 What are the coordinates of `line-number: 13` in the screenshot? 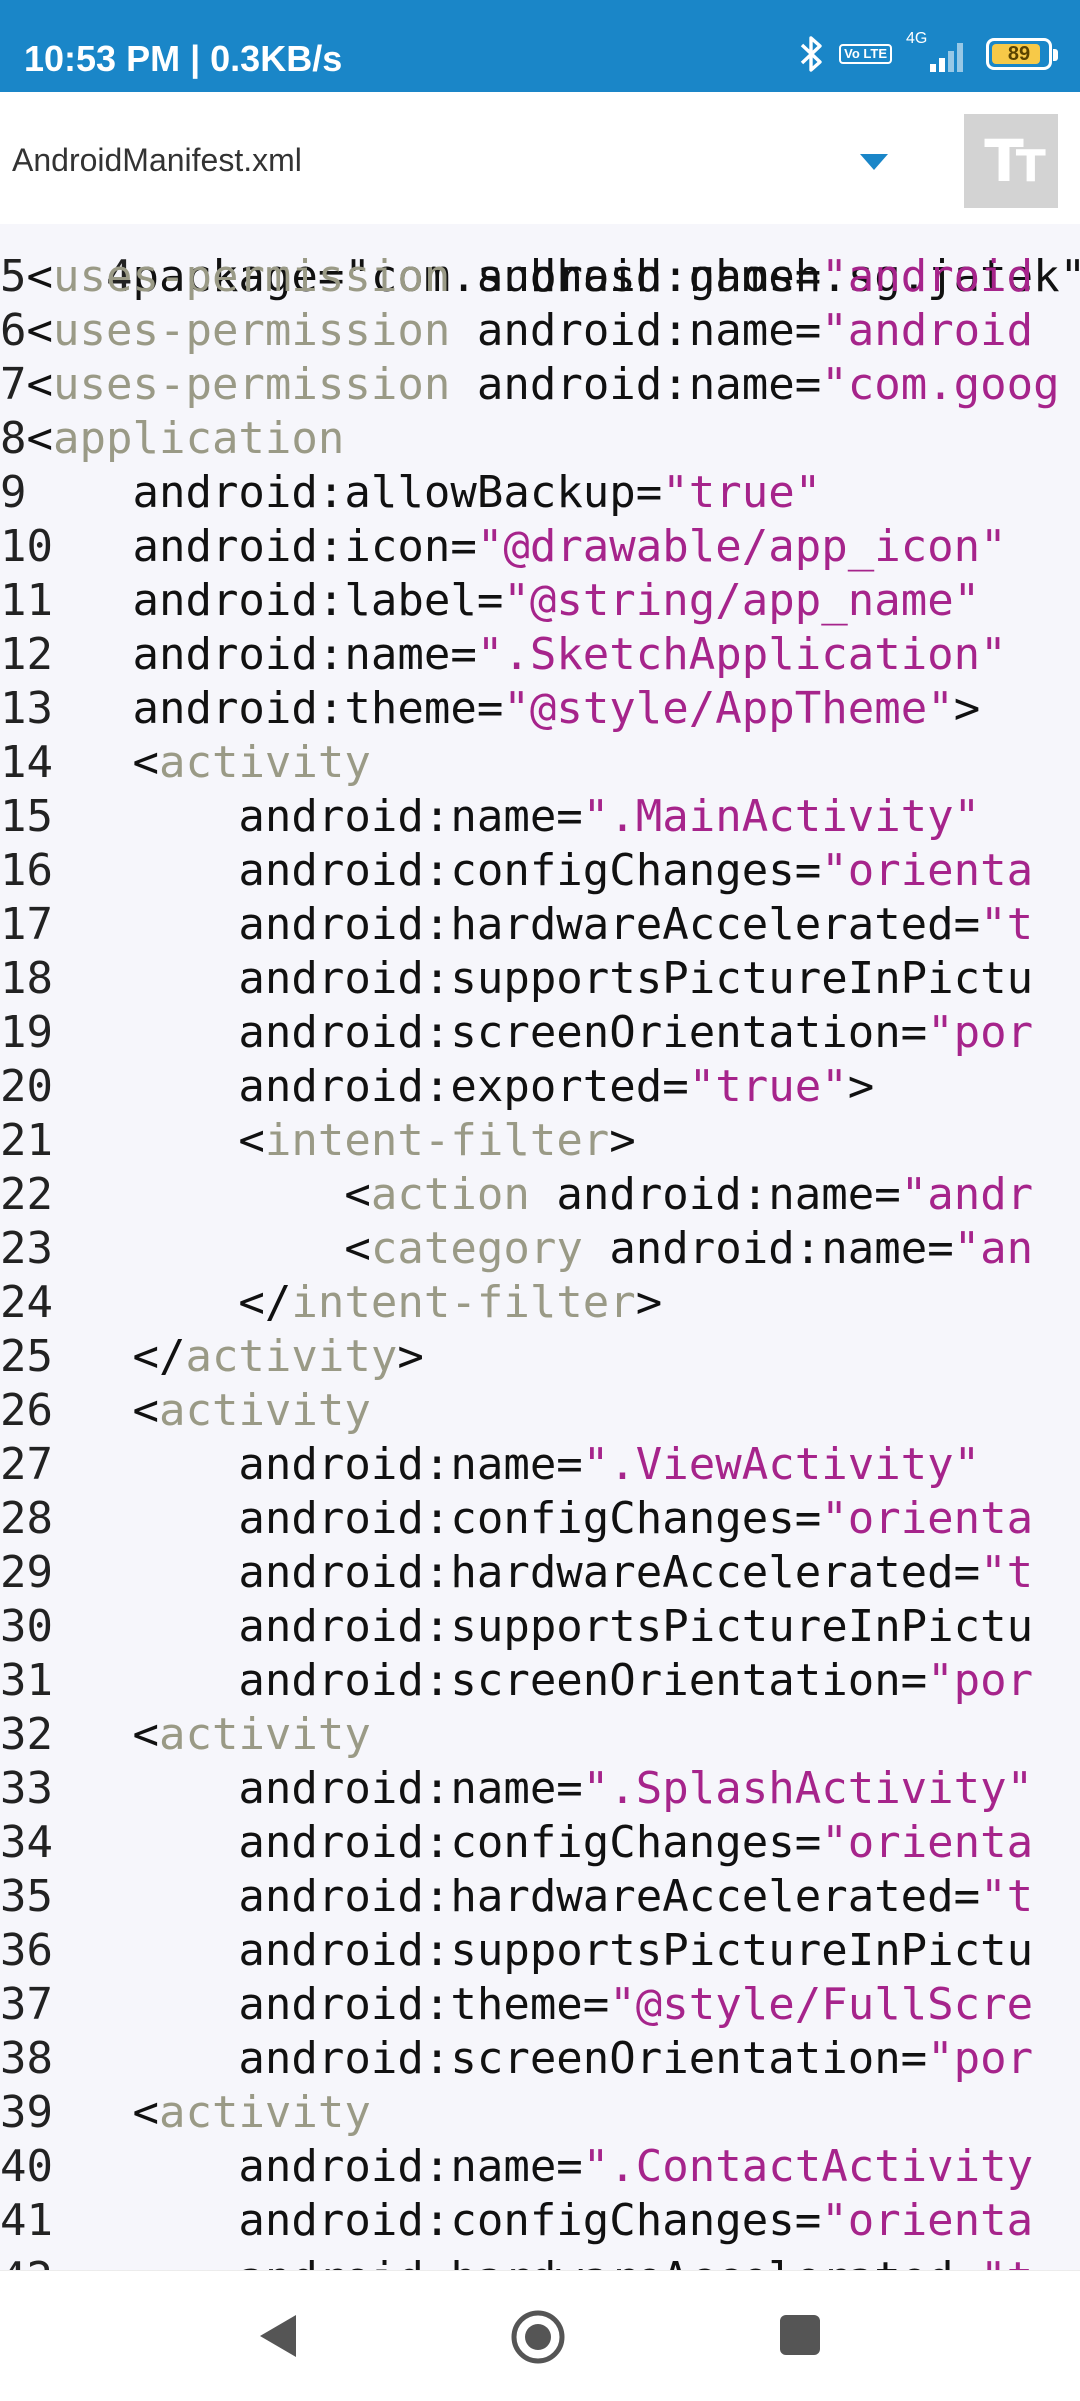 It's located at (26, 708).